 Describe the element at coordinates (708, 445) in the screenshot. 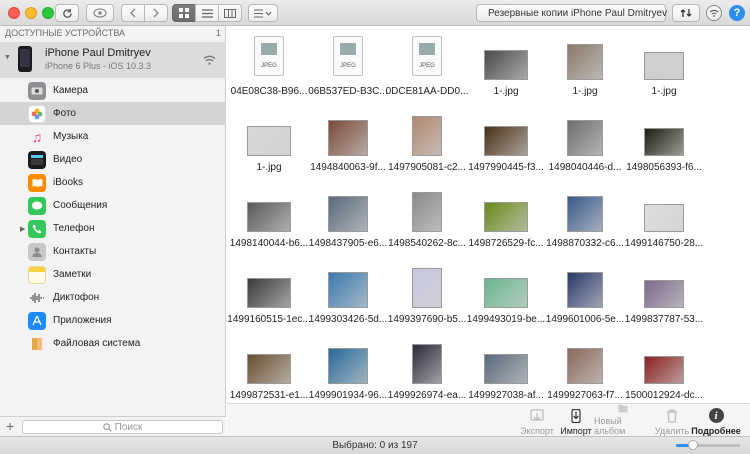

I see `zoom-slider` at that location.